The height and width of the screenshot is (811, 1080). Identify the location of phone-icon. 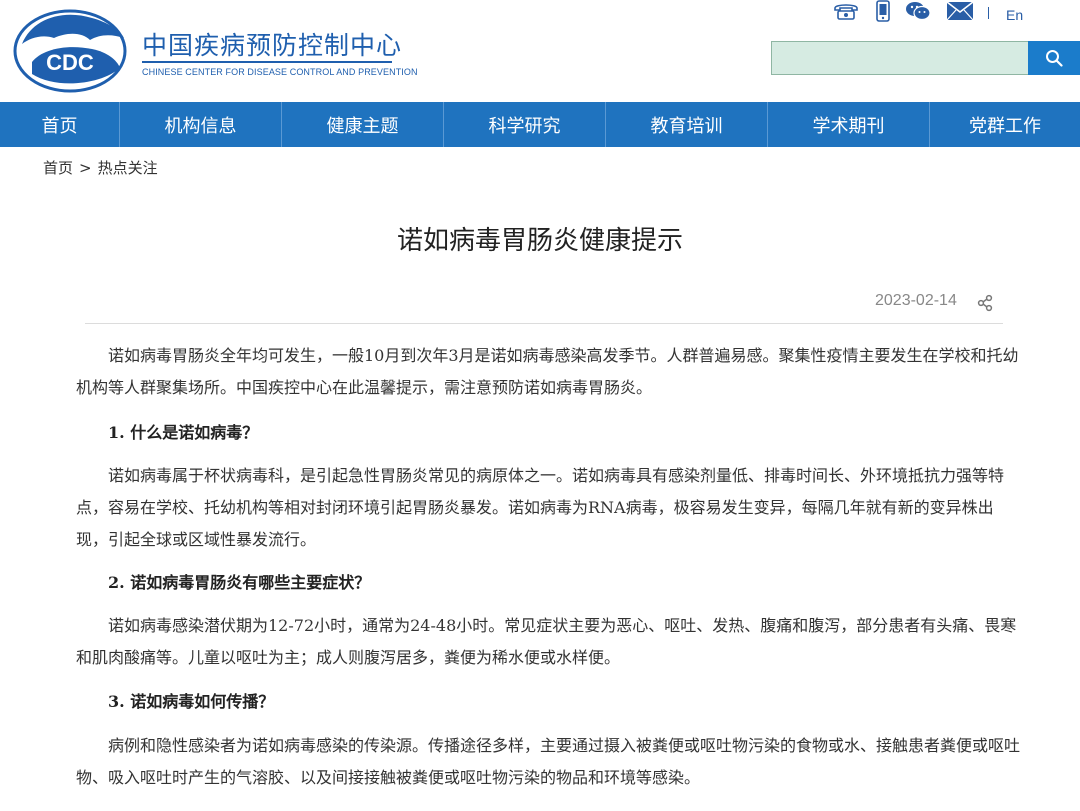
(846, 11).